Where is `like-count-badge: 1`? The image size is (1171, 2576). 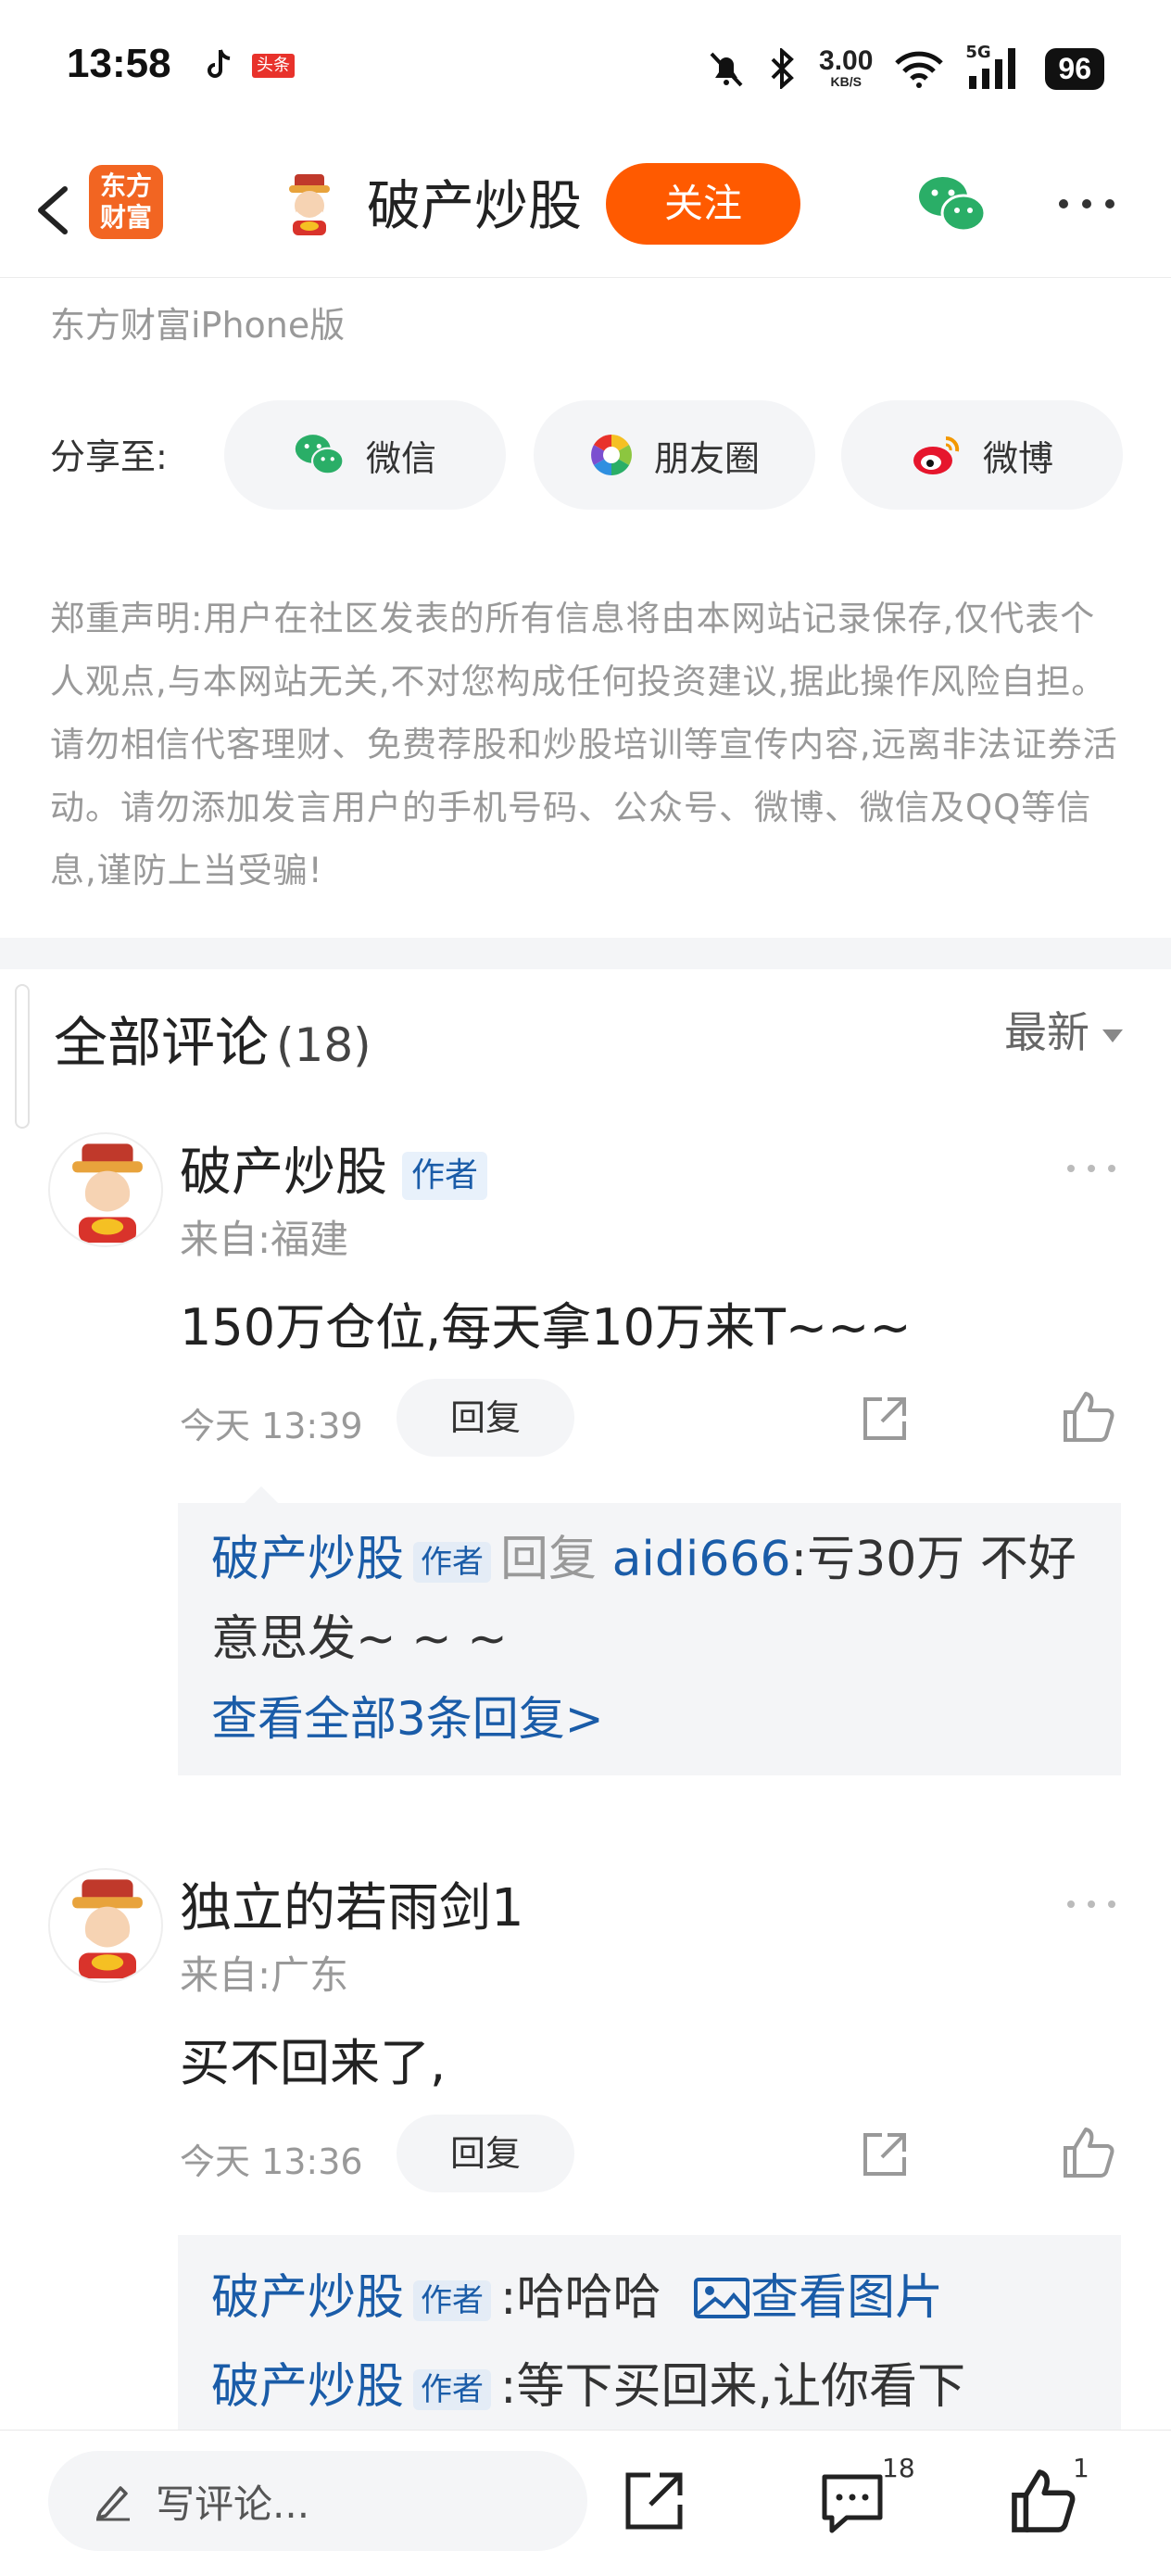
like-count-badge: 1 is located at coordinates (1081, 2468).